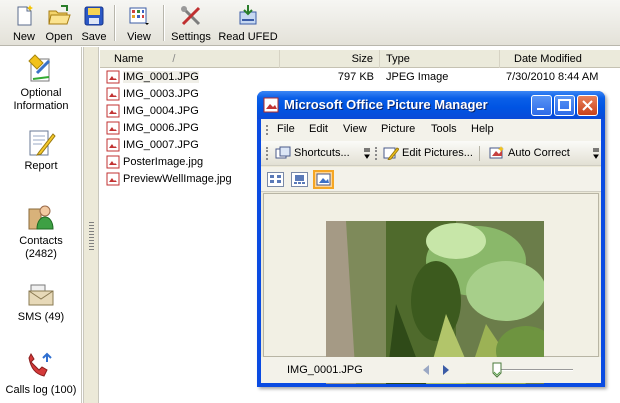 This screenshot has width=620, height=403. I want to click on file-size: 797 KB, so click(355, 77).